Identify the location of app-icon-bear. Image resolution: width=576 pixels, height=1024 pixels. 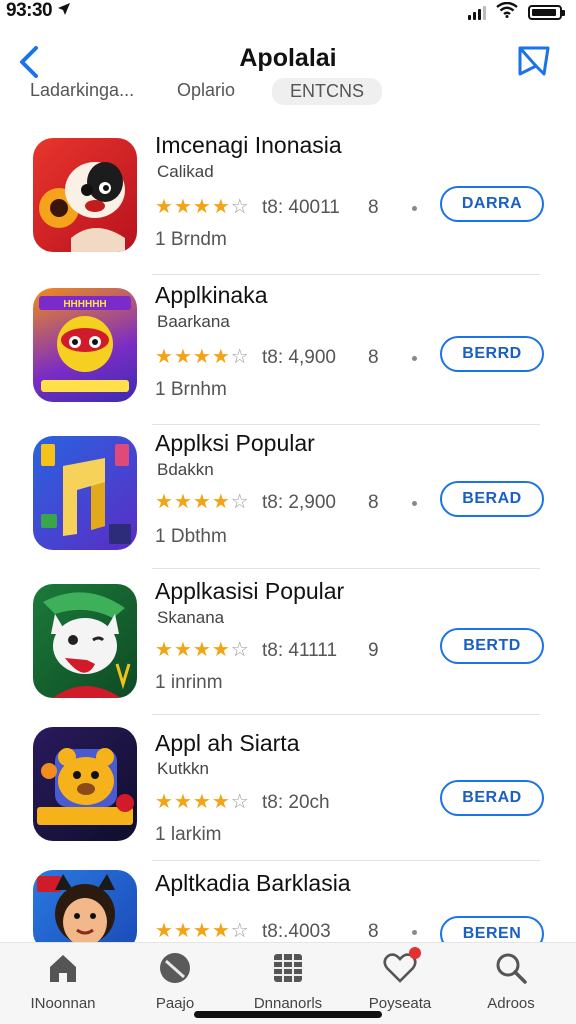
(85, 784).